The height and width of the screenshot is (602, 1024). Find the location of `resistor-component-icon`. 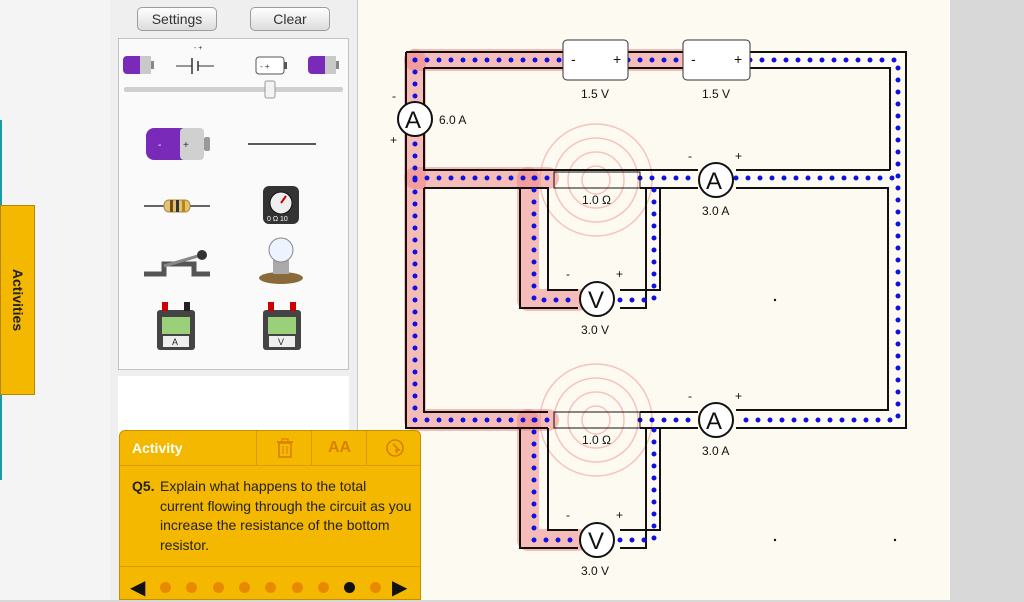

resistor-component-icon is located at coordinates (177, 206).